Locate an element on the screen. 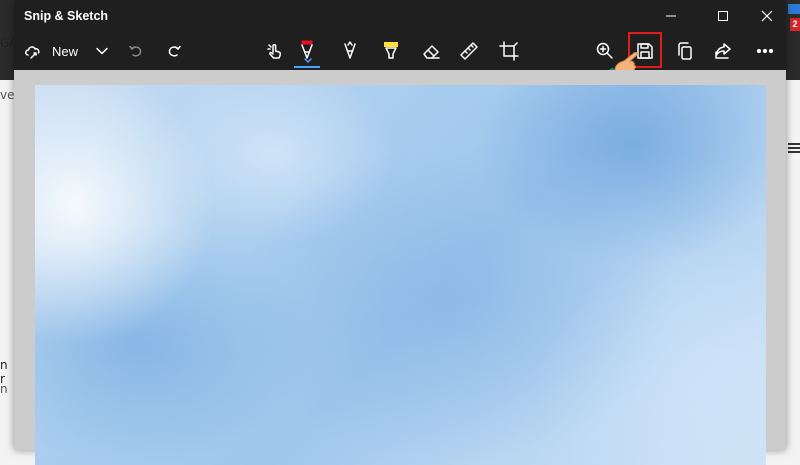 The height and width of the screenshot is (465, 800). highlighter-button is located at coordinates (391, 51).